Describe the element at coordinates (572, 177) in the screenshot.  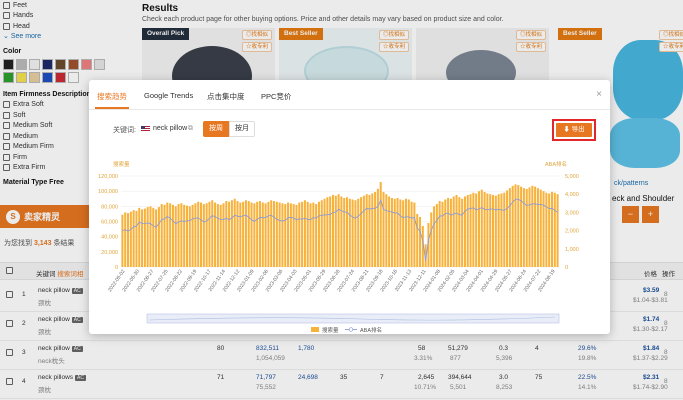
I see `right-tick-label: 5,000` at that location.